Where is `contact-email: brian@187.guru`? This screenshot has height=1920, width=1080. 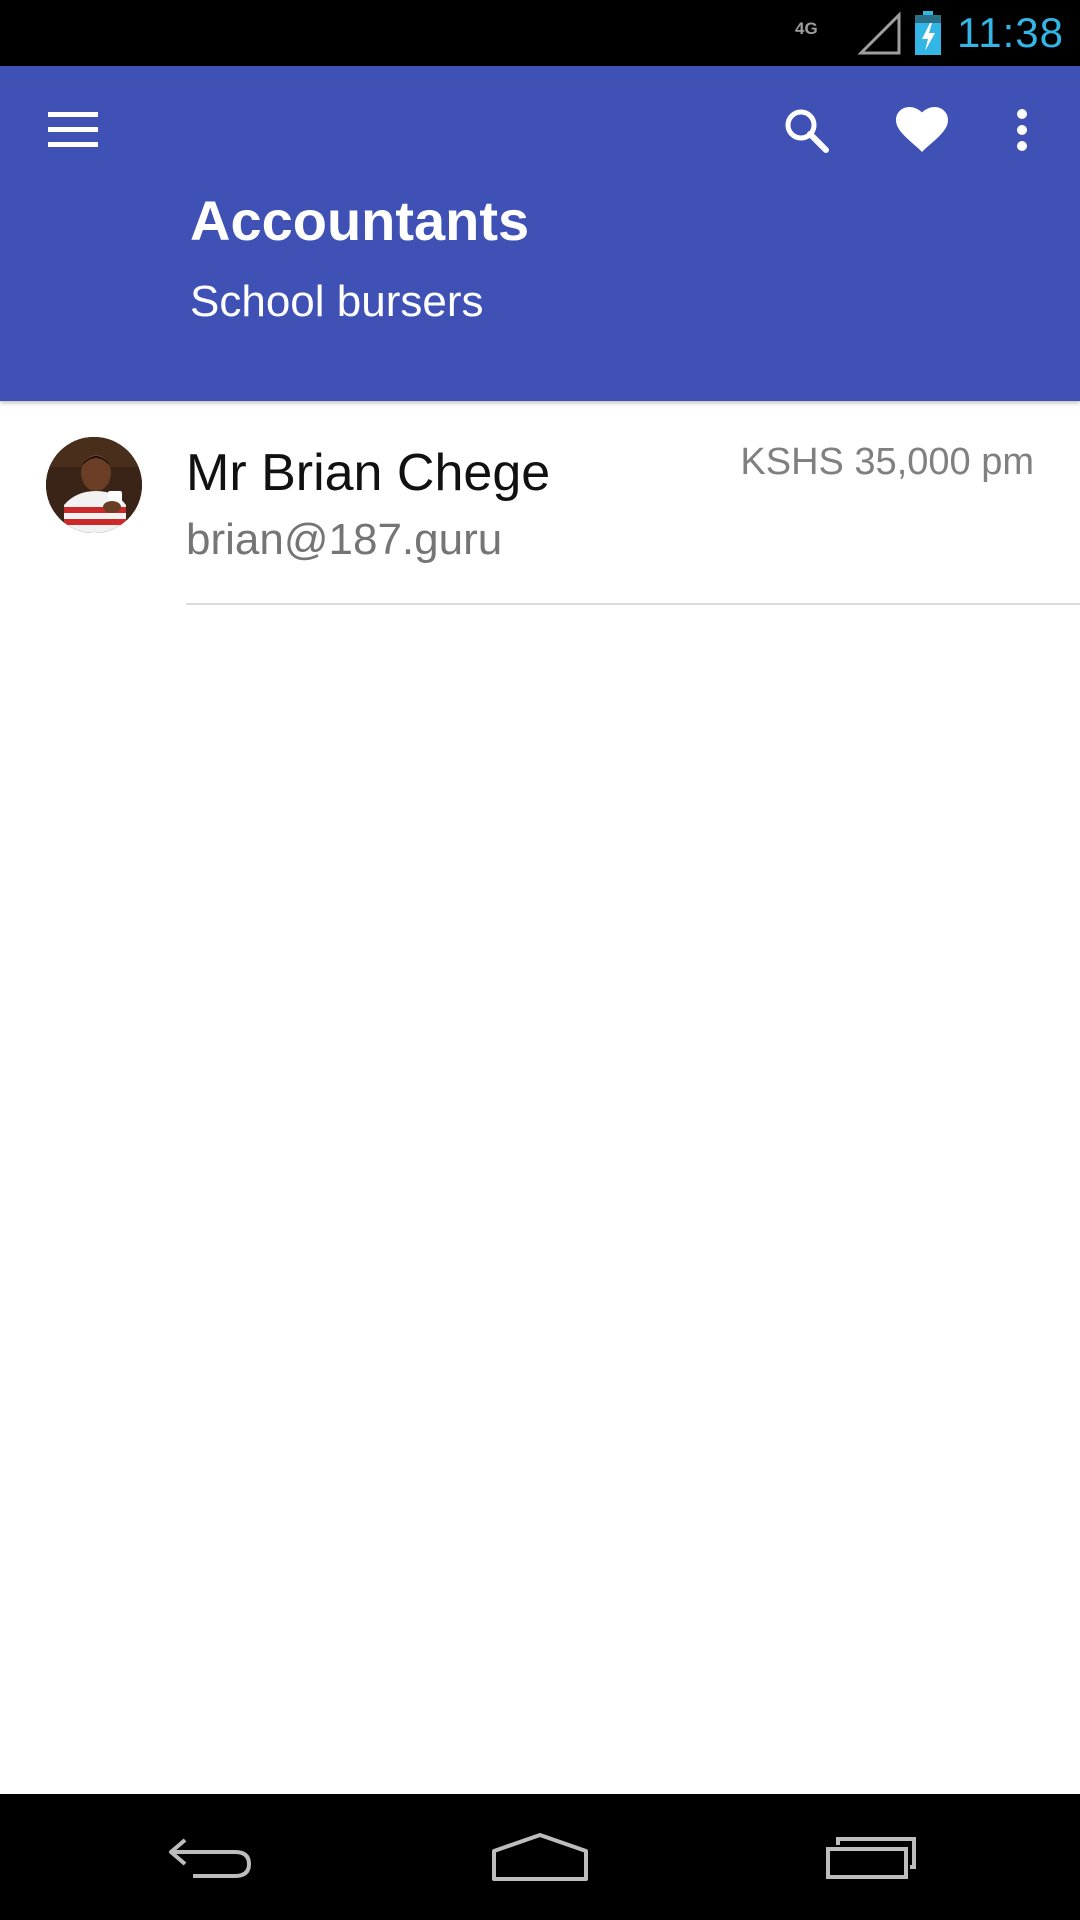
contact-email: brian@187.guru is located at coordinates (344, 539).